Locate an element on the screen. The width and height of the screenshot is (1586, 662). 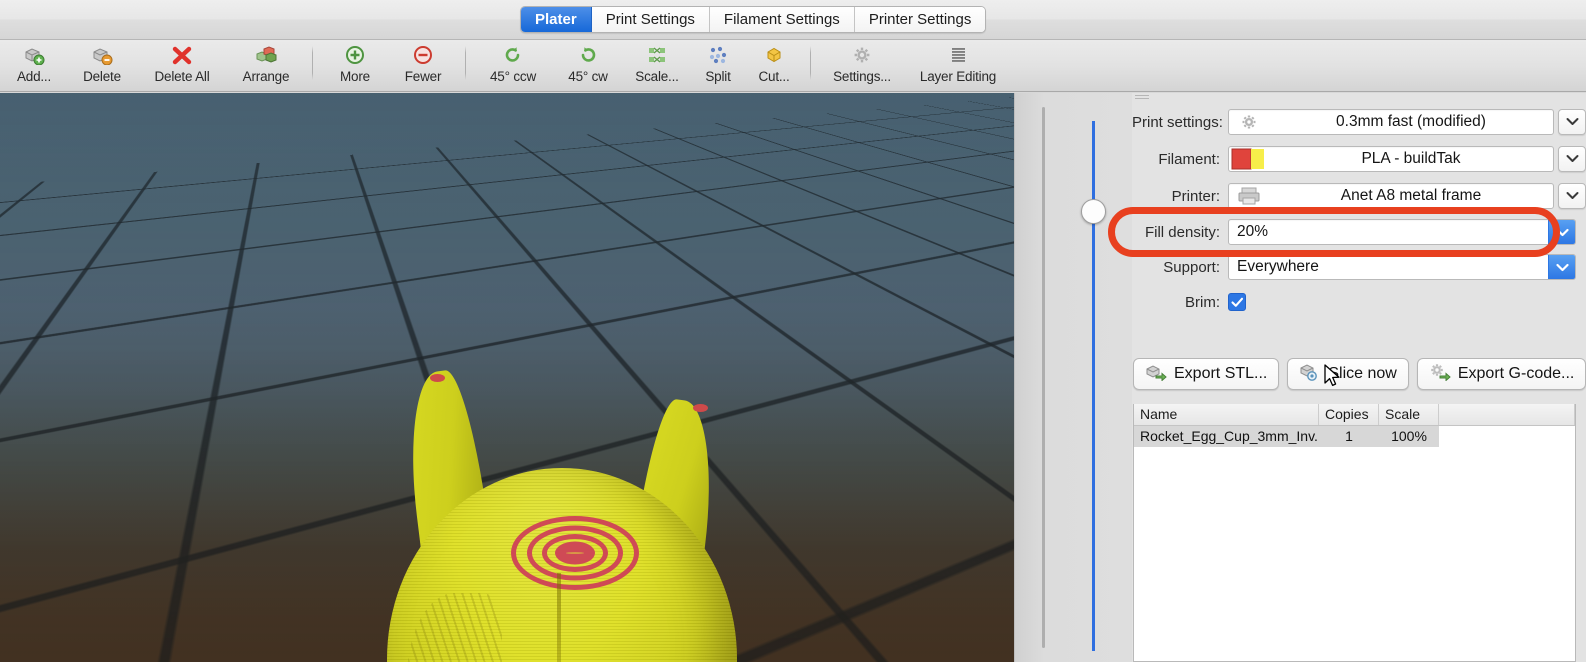
toolbar-button-arrange: Arrange is located at coordinates (266, 65).